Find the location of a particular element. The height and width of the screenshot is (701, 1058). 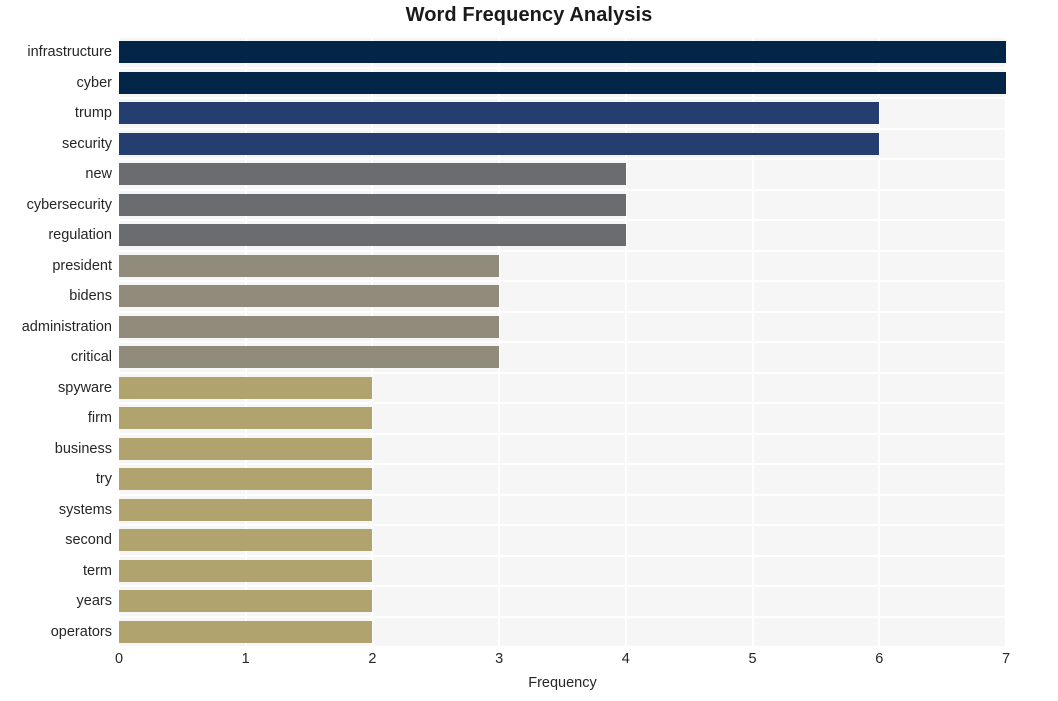

x-axis-tick-label: 5 is located at coordinates (752, 659).